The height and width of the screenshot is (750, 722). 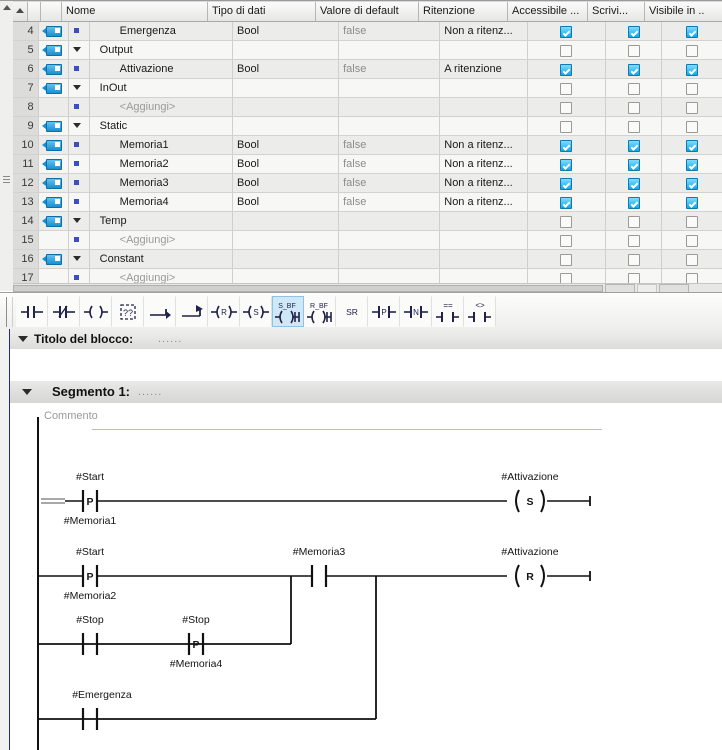 What do you see at coordinates (162, 259) in the screenshot?
I see `cell-nome: Constant` at bounding box center [162, 259].